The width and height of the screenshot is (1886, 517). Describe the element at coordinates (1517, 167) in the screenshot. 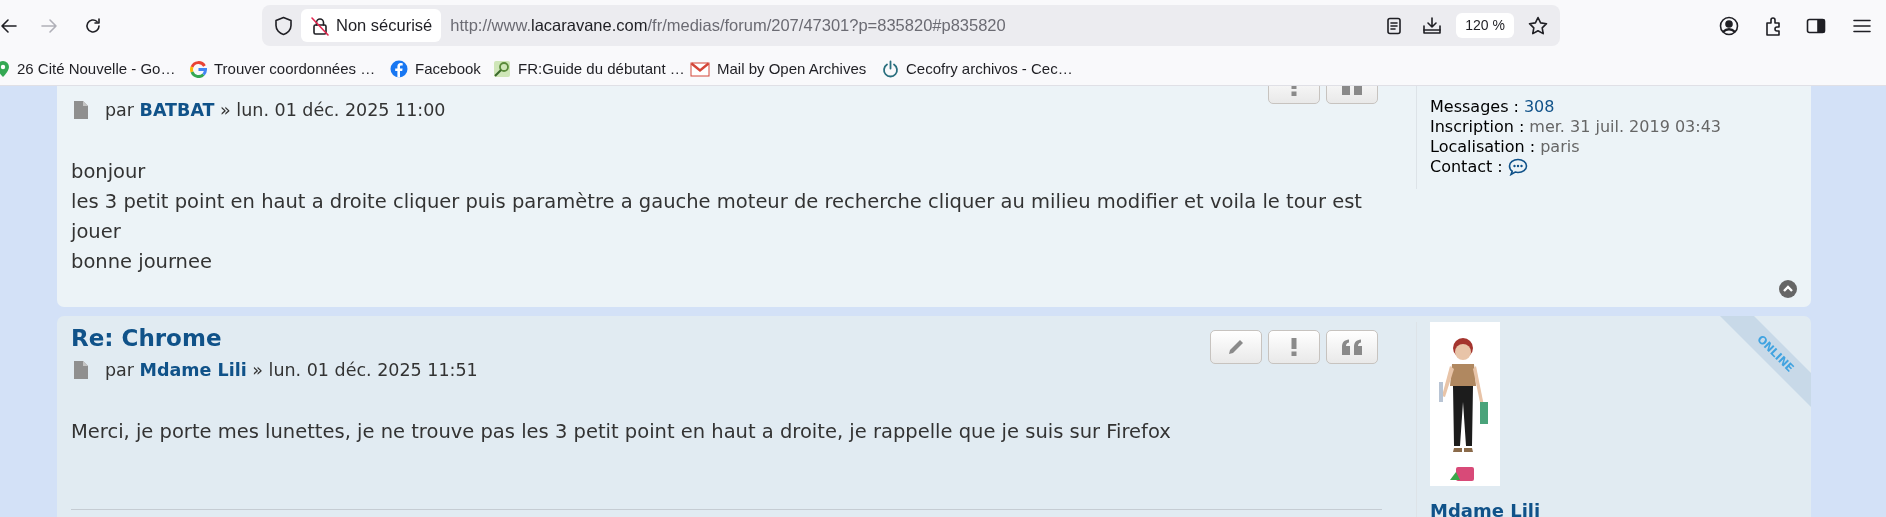

I see `speech-bubble-icon` at that location.